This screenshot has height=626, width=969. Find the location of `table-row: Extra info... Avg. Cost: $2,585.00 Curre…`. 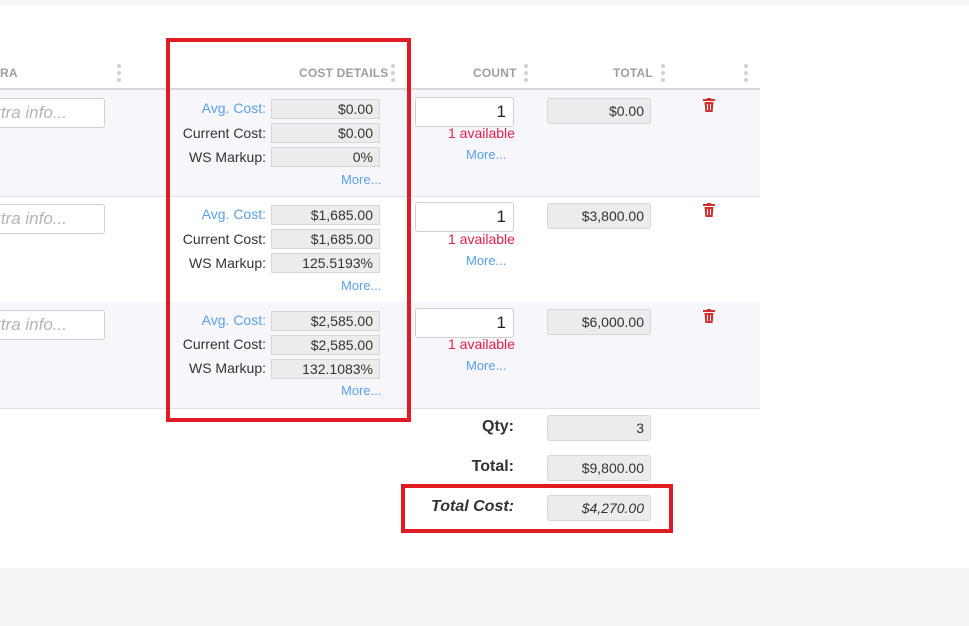

table-row: Extra info... Avg. Cost: $2,585.00 Curre… is located at coordinates (380, 355).